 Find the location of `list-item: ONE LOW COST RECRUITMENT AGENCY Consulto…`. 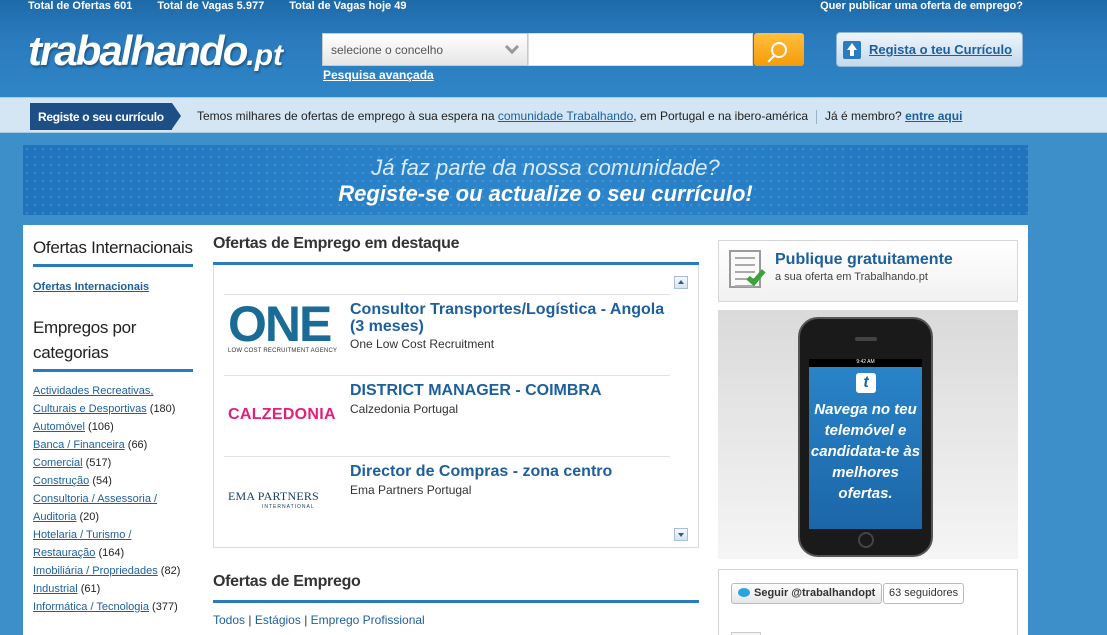

list-item: ONE LOW COST RECRUITMENT AGENCY Consulto… is located at coordinates (447, 334).